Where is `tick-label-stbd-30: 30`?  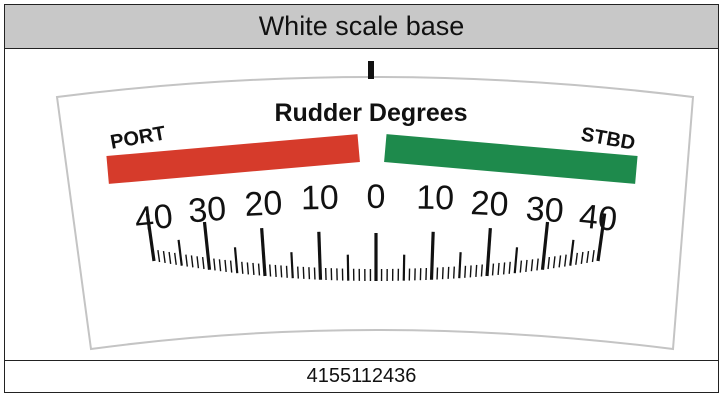 tick-label-stbd-30: 30 is located at coordinates (545, 210).